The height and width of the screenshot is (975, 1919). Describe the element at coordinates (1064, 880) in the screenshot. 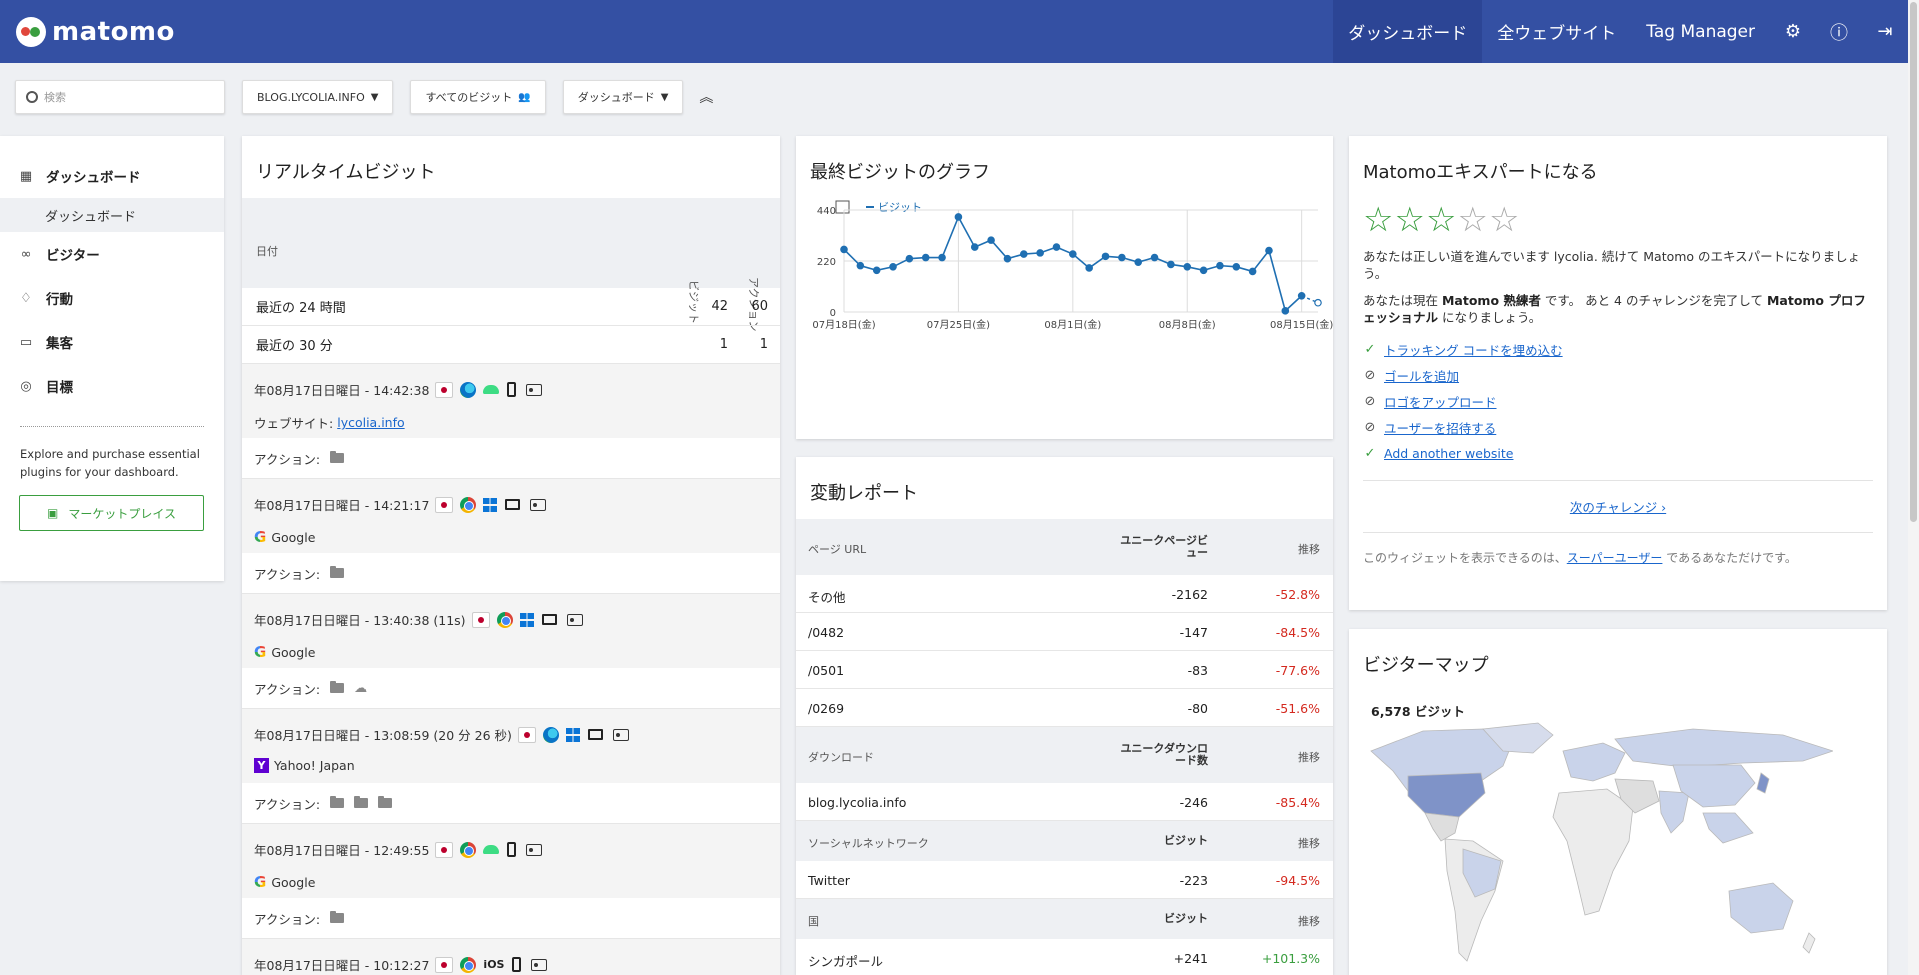

I see `table-row: Twitter -223 -94.5%` at that location.